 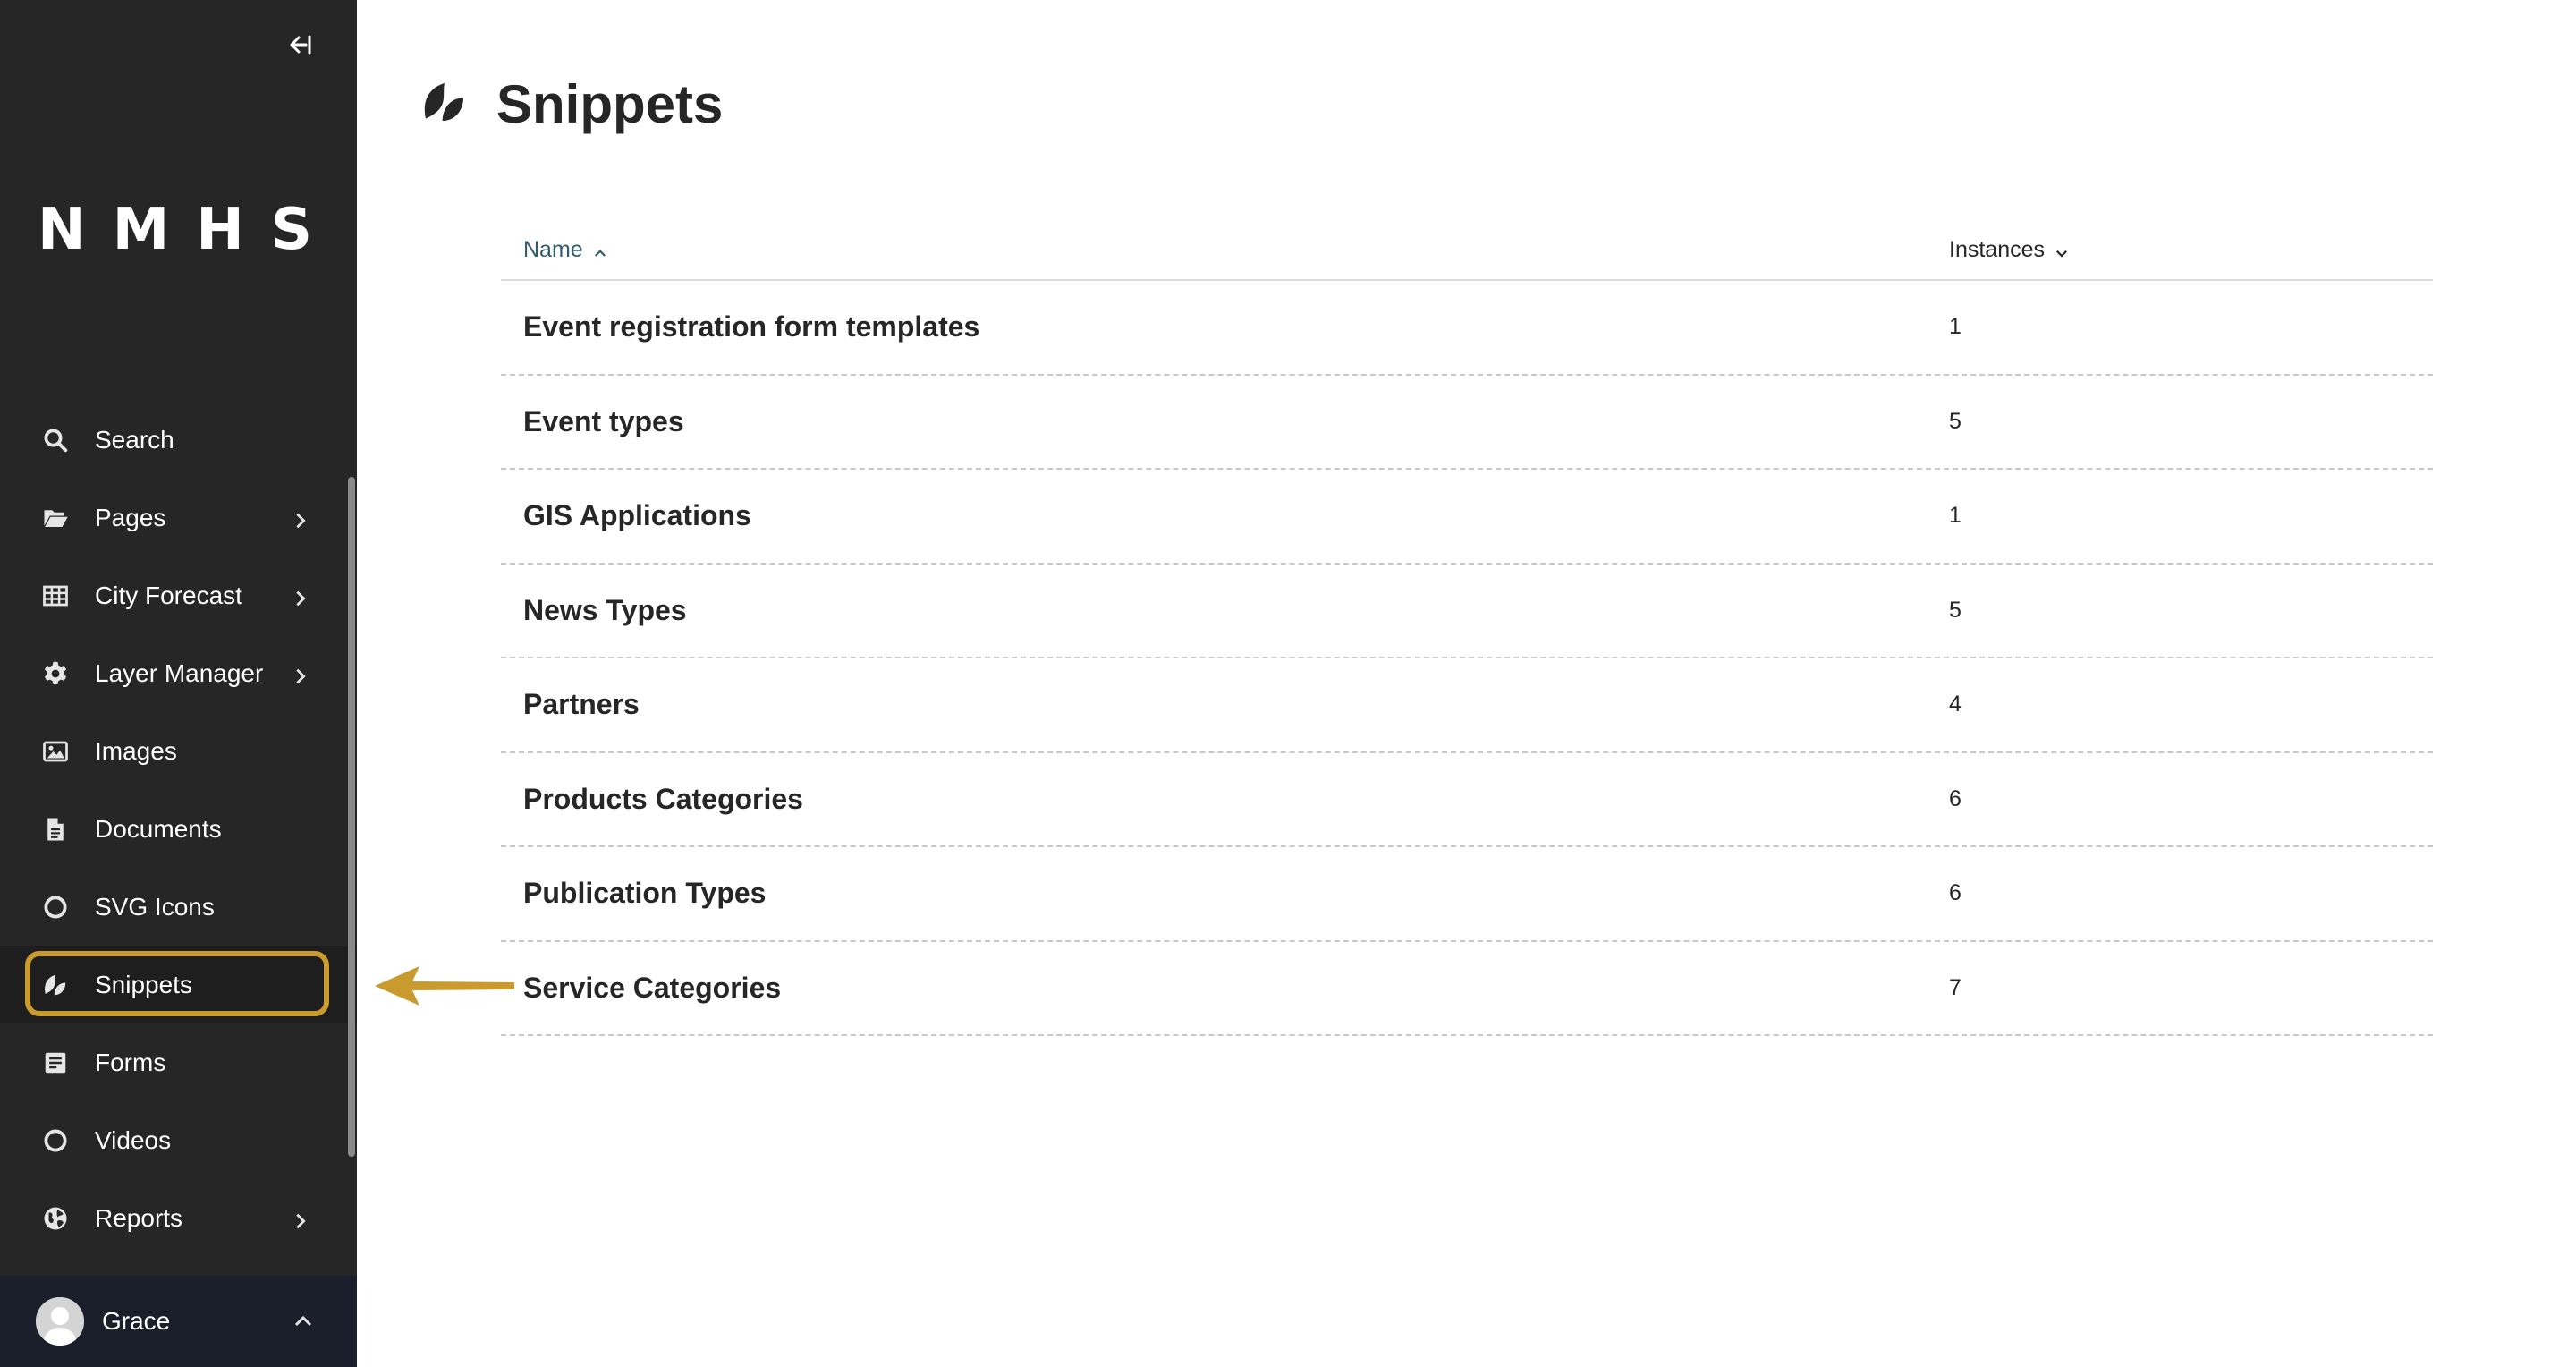 I want to click on sort-descending-icon, so click(x=2062, y=250).